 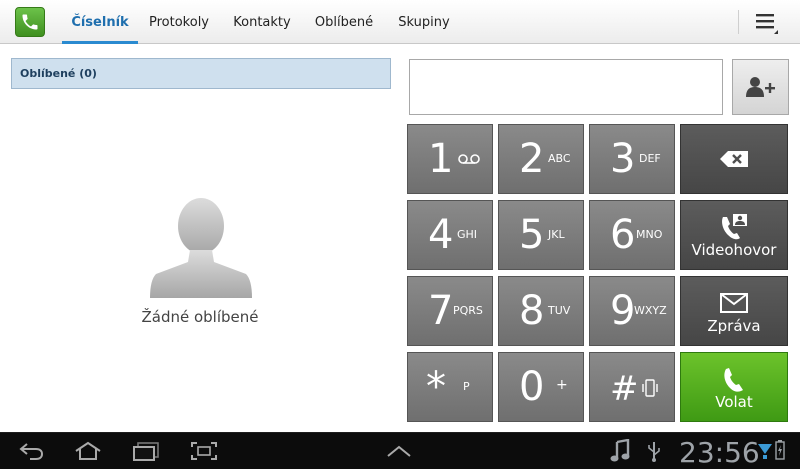 I want to click on key-letters: PQRS, so click(x=468, y=310).